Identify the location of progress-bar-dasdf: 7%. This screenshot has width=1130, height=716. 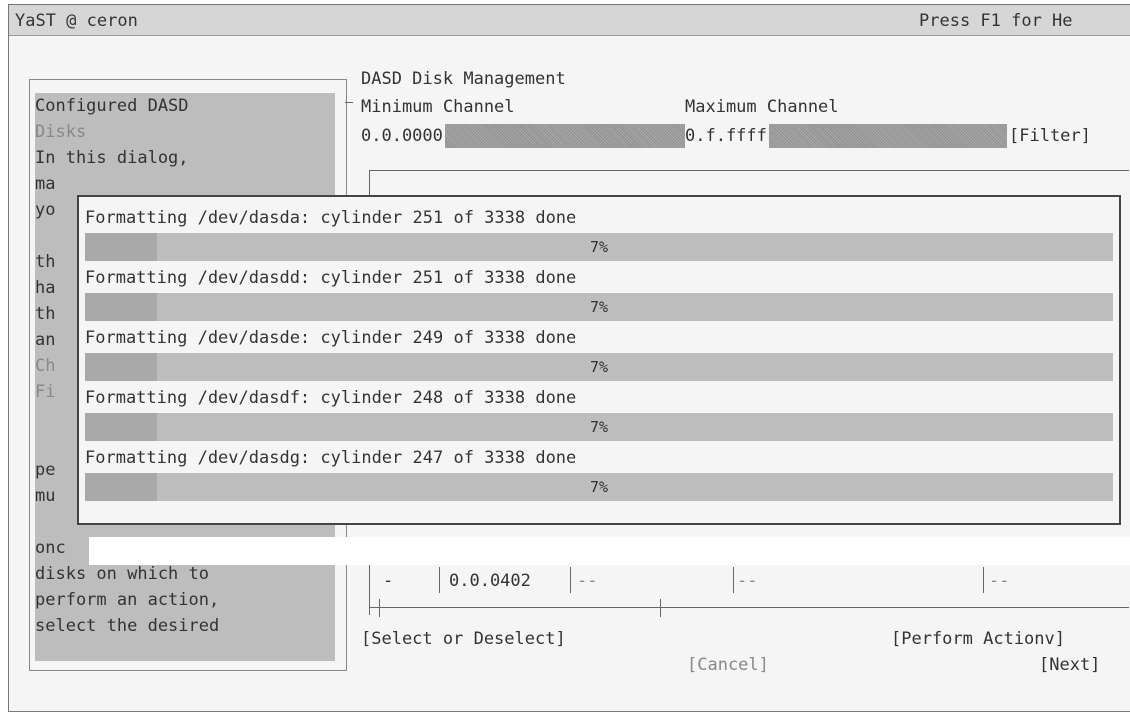
(599, 427).